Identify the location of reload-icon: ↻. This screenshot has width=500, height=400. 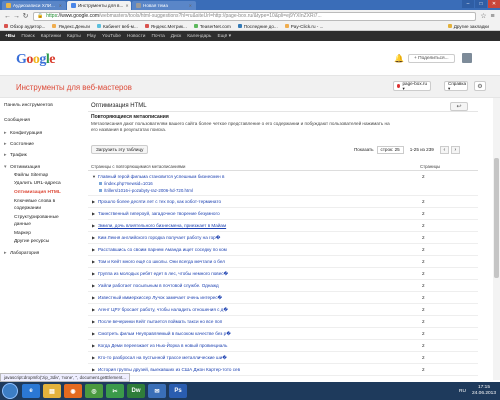
(25, 16).